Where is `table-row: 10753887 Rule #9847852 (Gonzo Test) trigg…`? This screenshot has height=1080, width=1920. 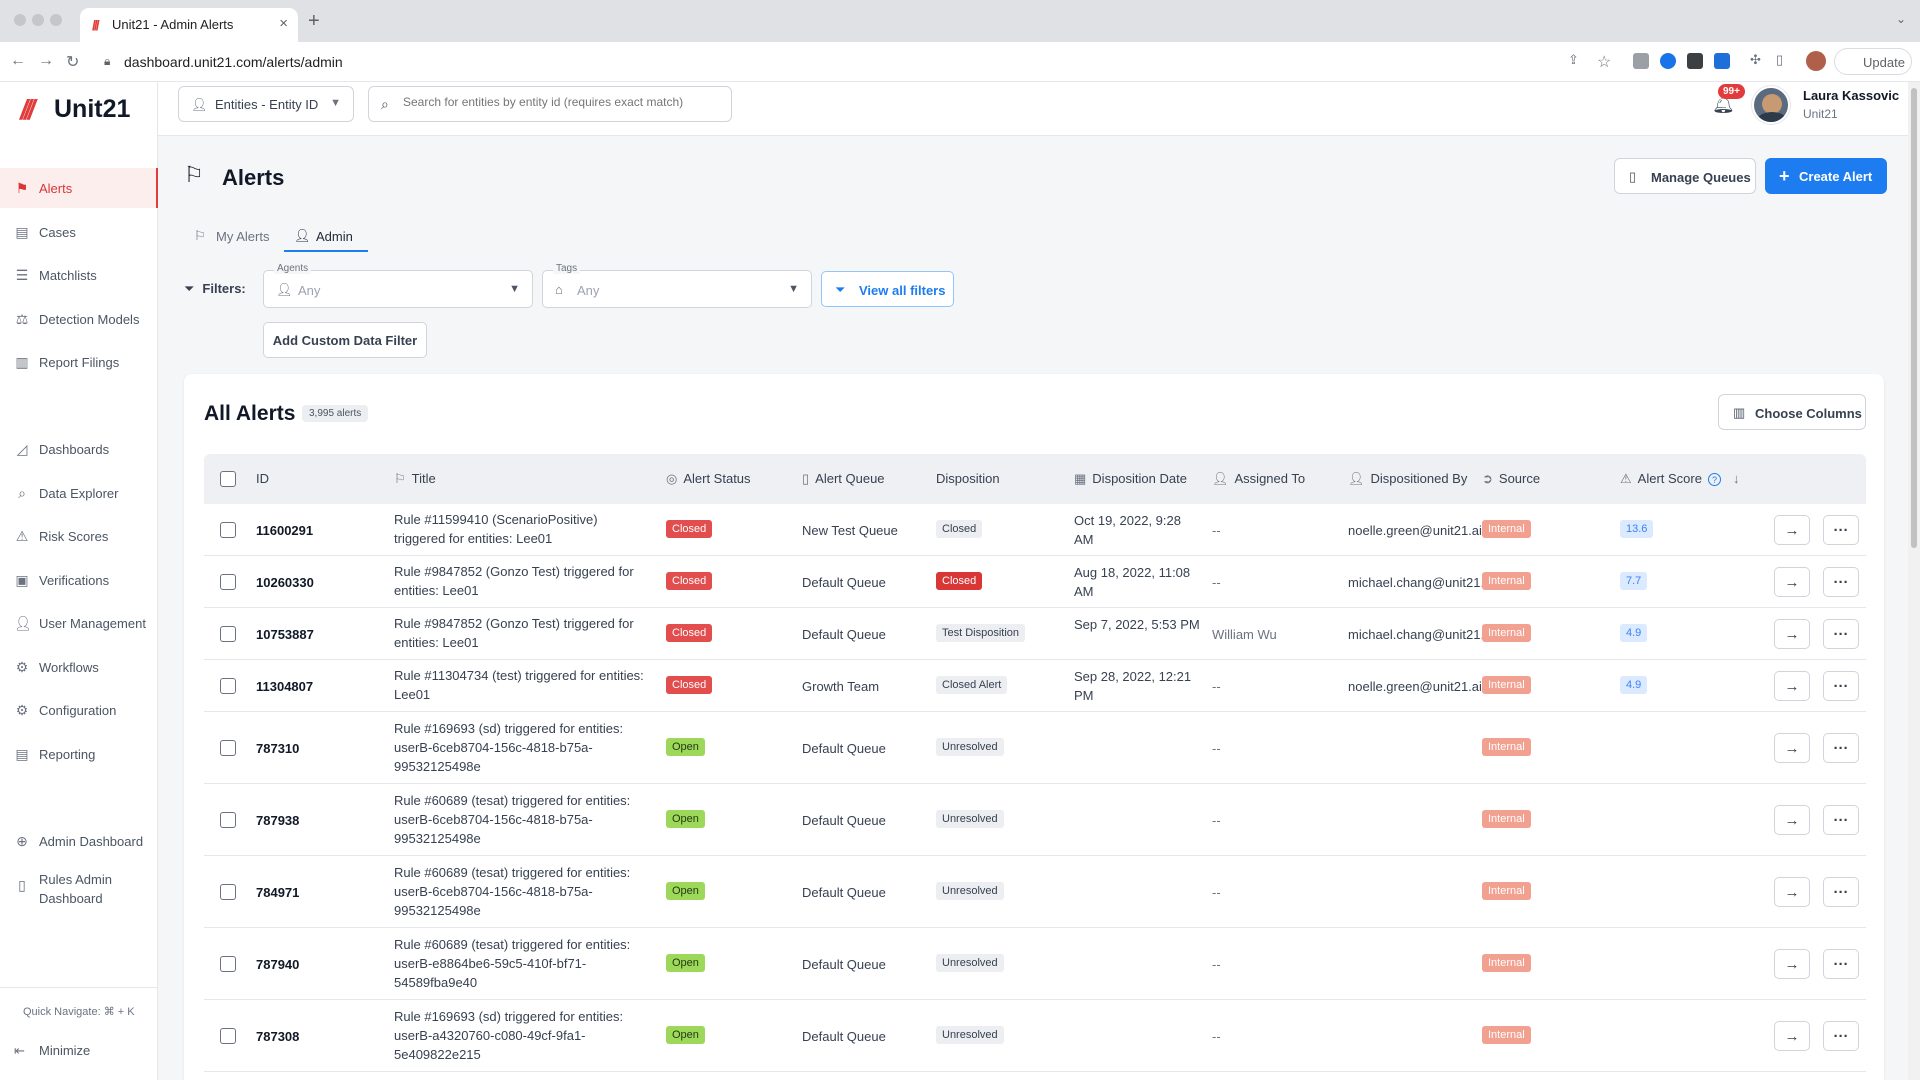
table-row: 10753887 Rule #9847852 (Gonzo Test) trigg… is located at coordinates (1035, 634).